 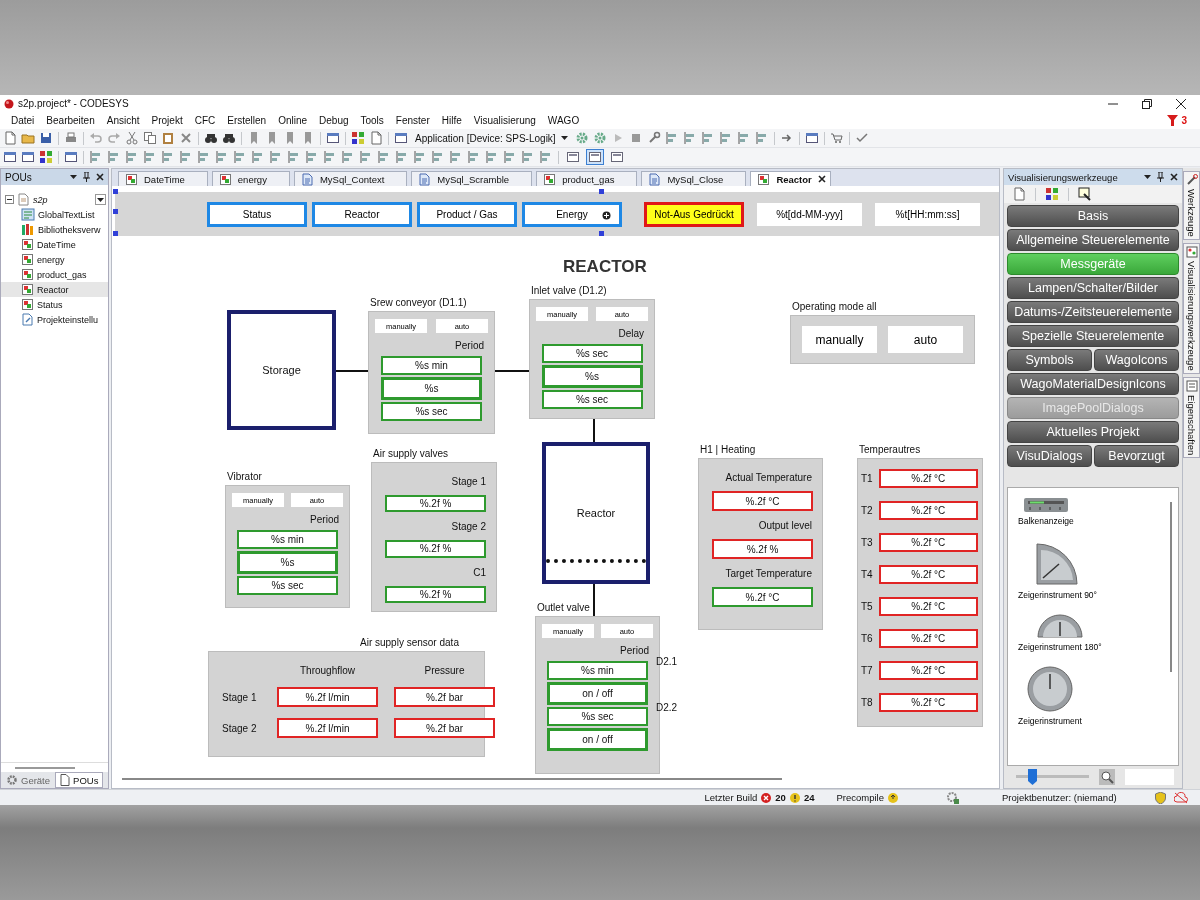 What do you see at coordinates (472, 178) in the screenshot?
I see `editor-tab: MySql_Scramble` at bounding box center [472, 178].